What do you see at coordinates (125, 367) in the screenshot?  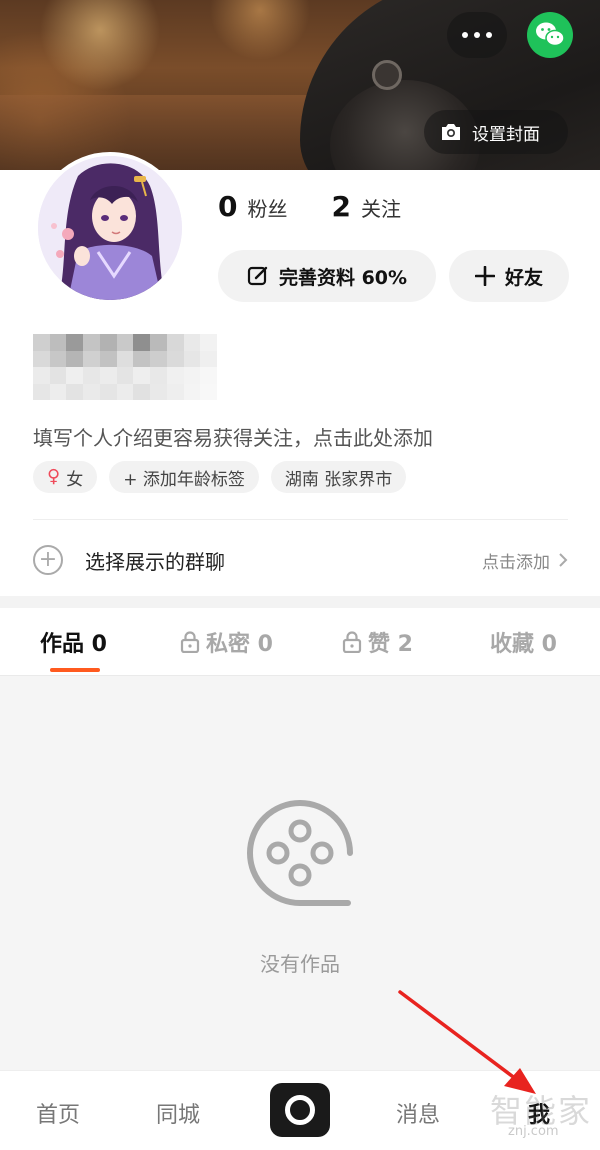 I see `username-mosaic` at bounding box center [125, 367].